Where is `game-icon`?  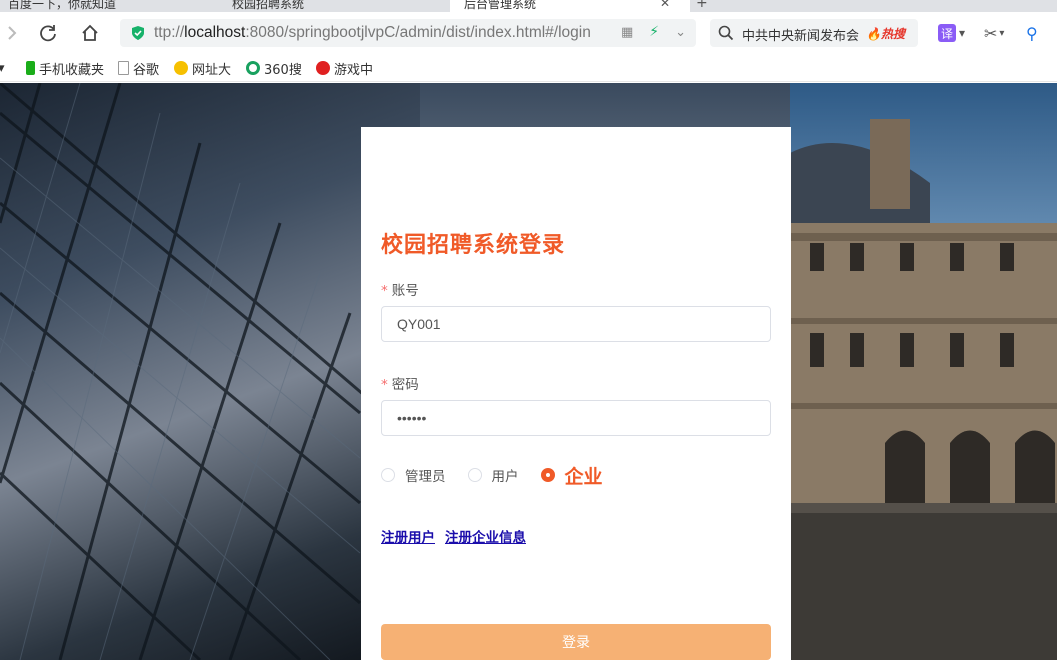
game-icon is located at coordinates (323, 68).